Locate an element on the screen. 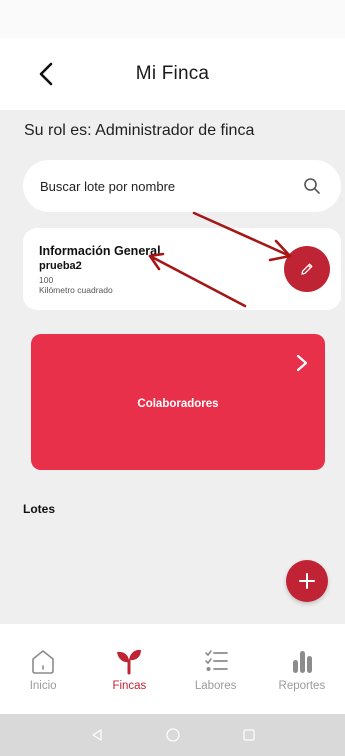 Image resolution: width=345 pixels, height=756 pixels. nav-item-inicio: Inicio is located at coordinates (43, 669).